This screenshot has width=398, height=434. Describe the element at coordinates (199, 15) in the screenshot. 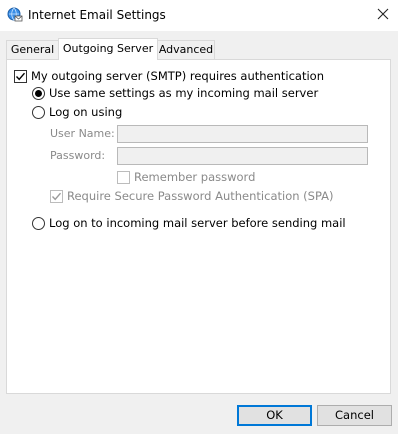

I see `title-bar: Internet Email Settings` at that location.